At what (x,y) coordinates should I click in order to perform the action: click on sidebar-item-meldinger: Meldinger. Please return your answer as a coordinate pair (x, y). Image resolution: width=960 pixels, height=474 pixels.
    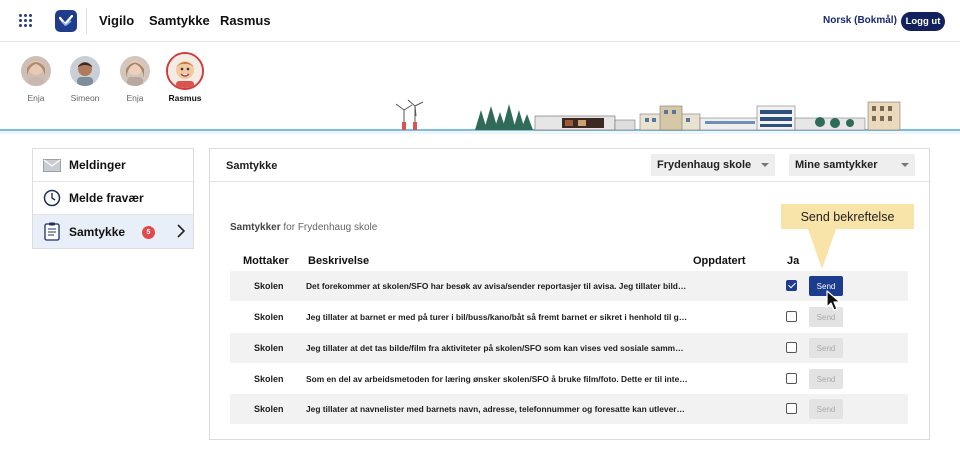
    Looking at the image, I should click on (113, 165).